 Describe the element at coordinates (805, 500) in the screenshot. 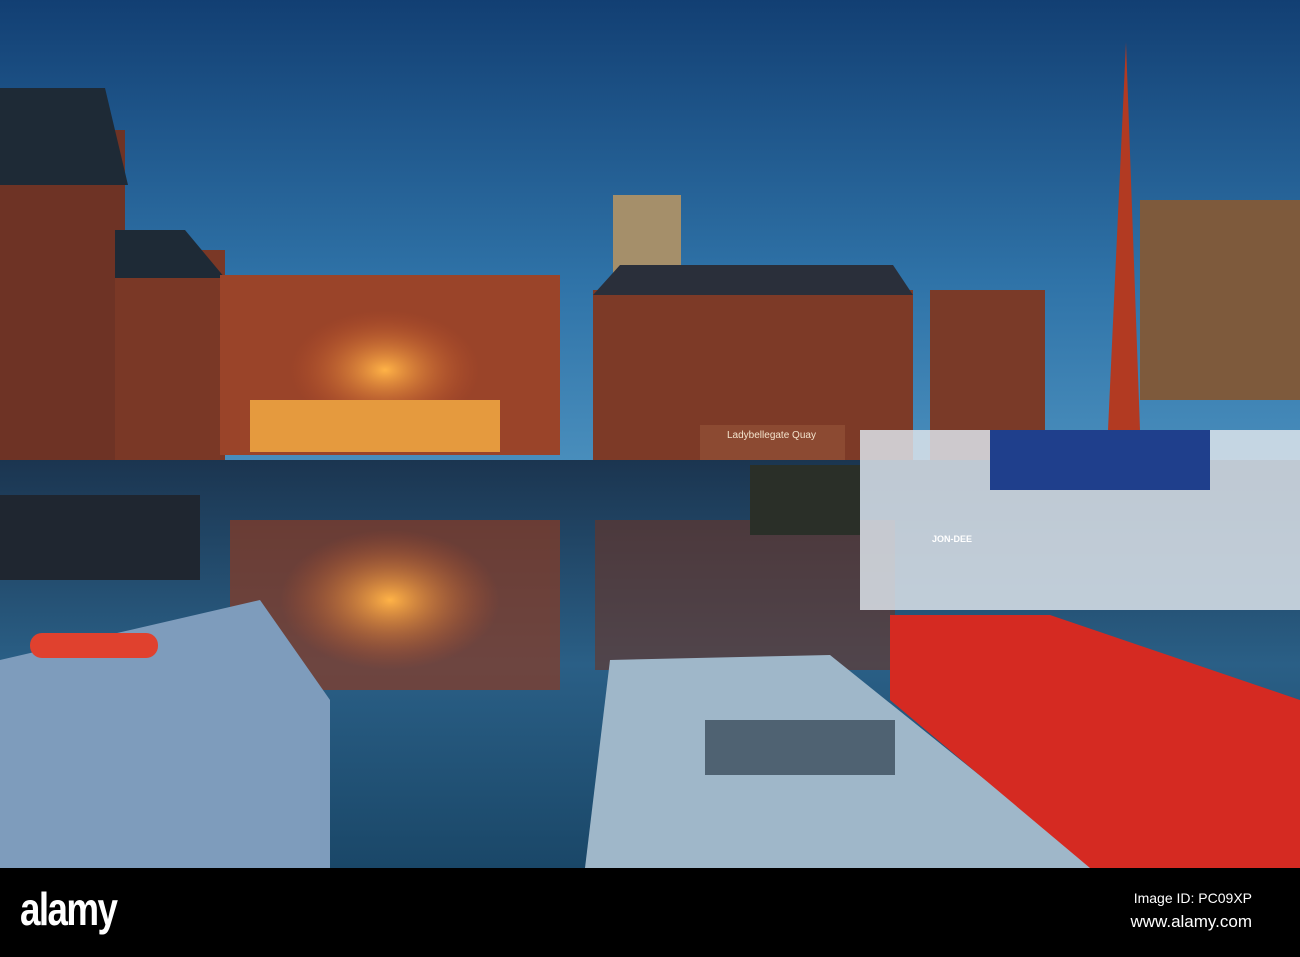

I see `narrowboat-green` at that location.